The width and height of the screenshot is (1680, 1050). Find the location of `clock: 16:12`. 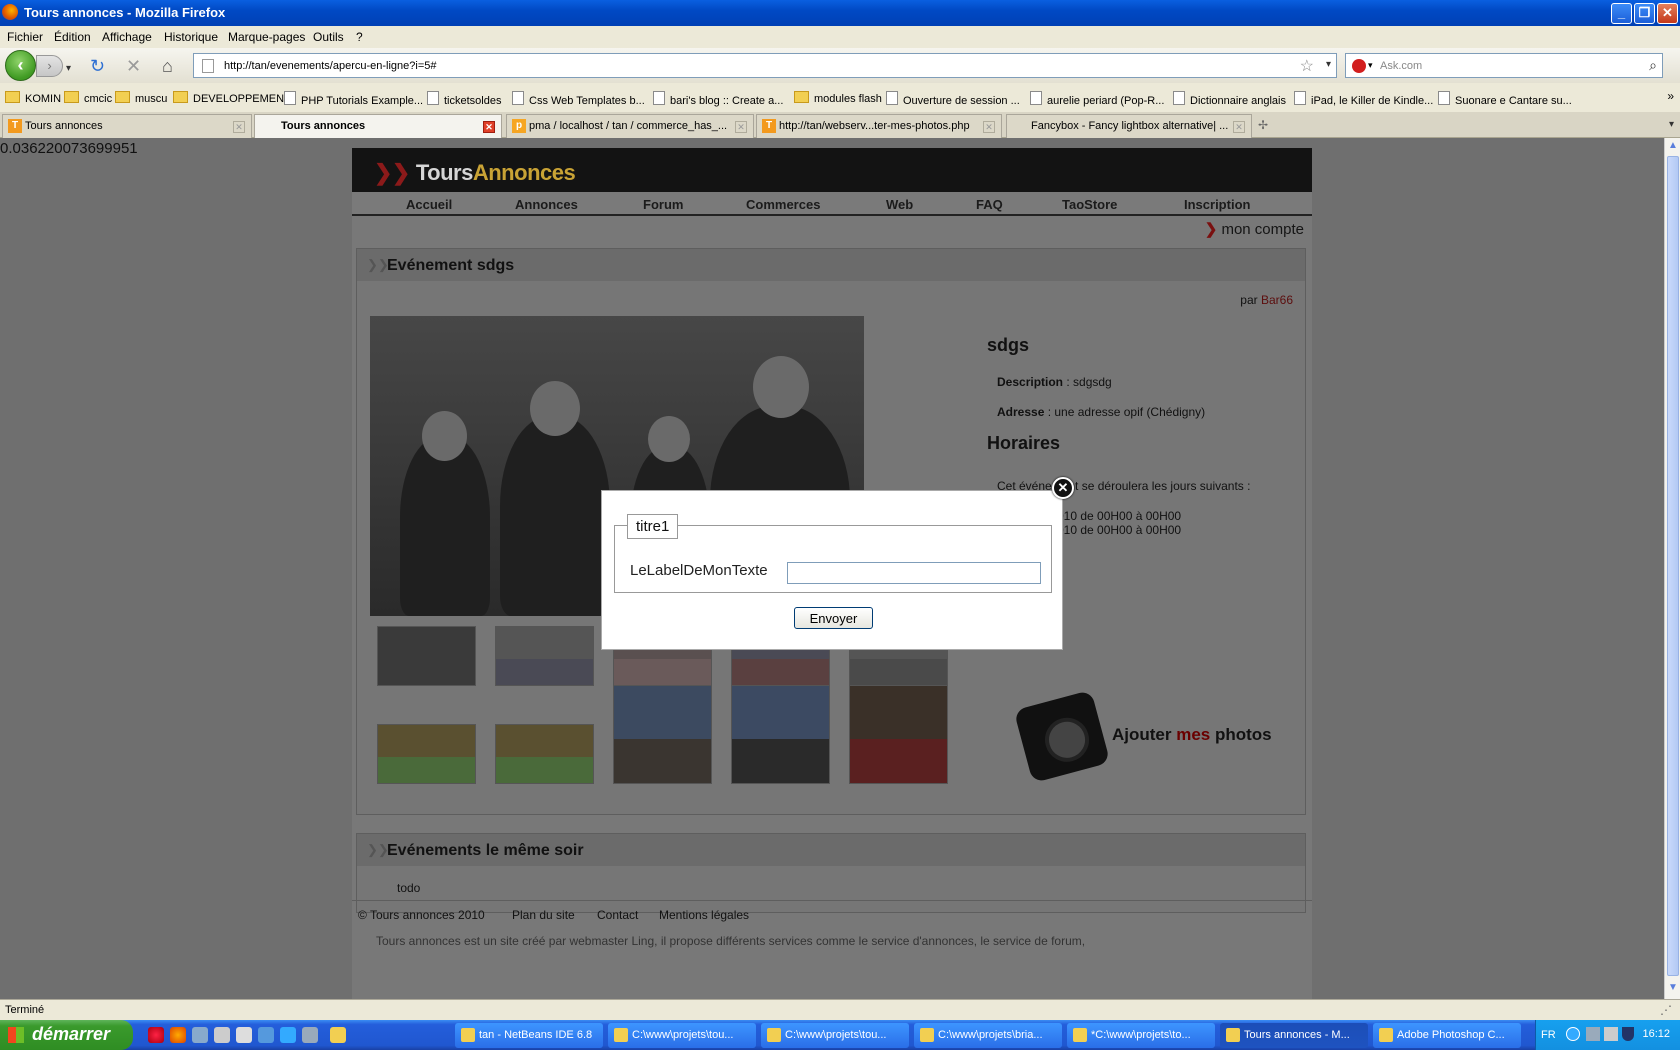

clock: 16:12 is located at coordinates (1656, 1034).